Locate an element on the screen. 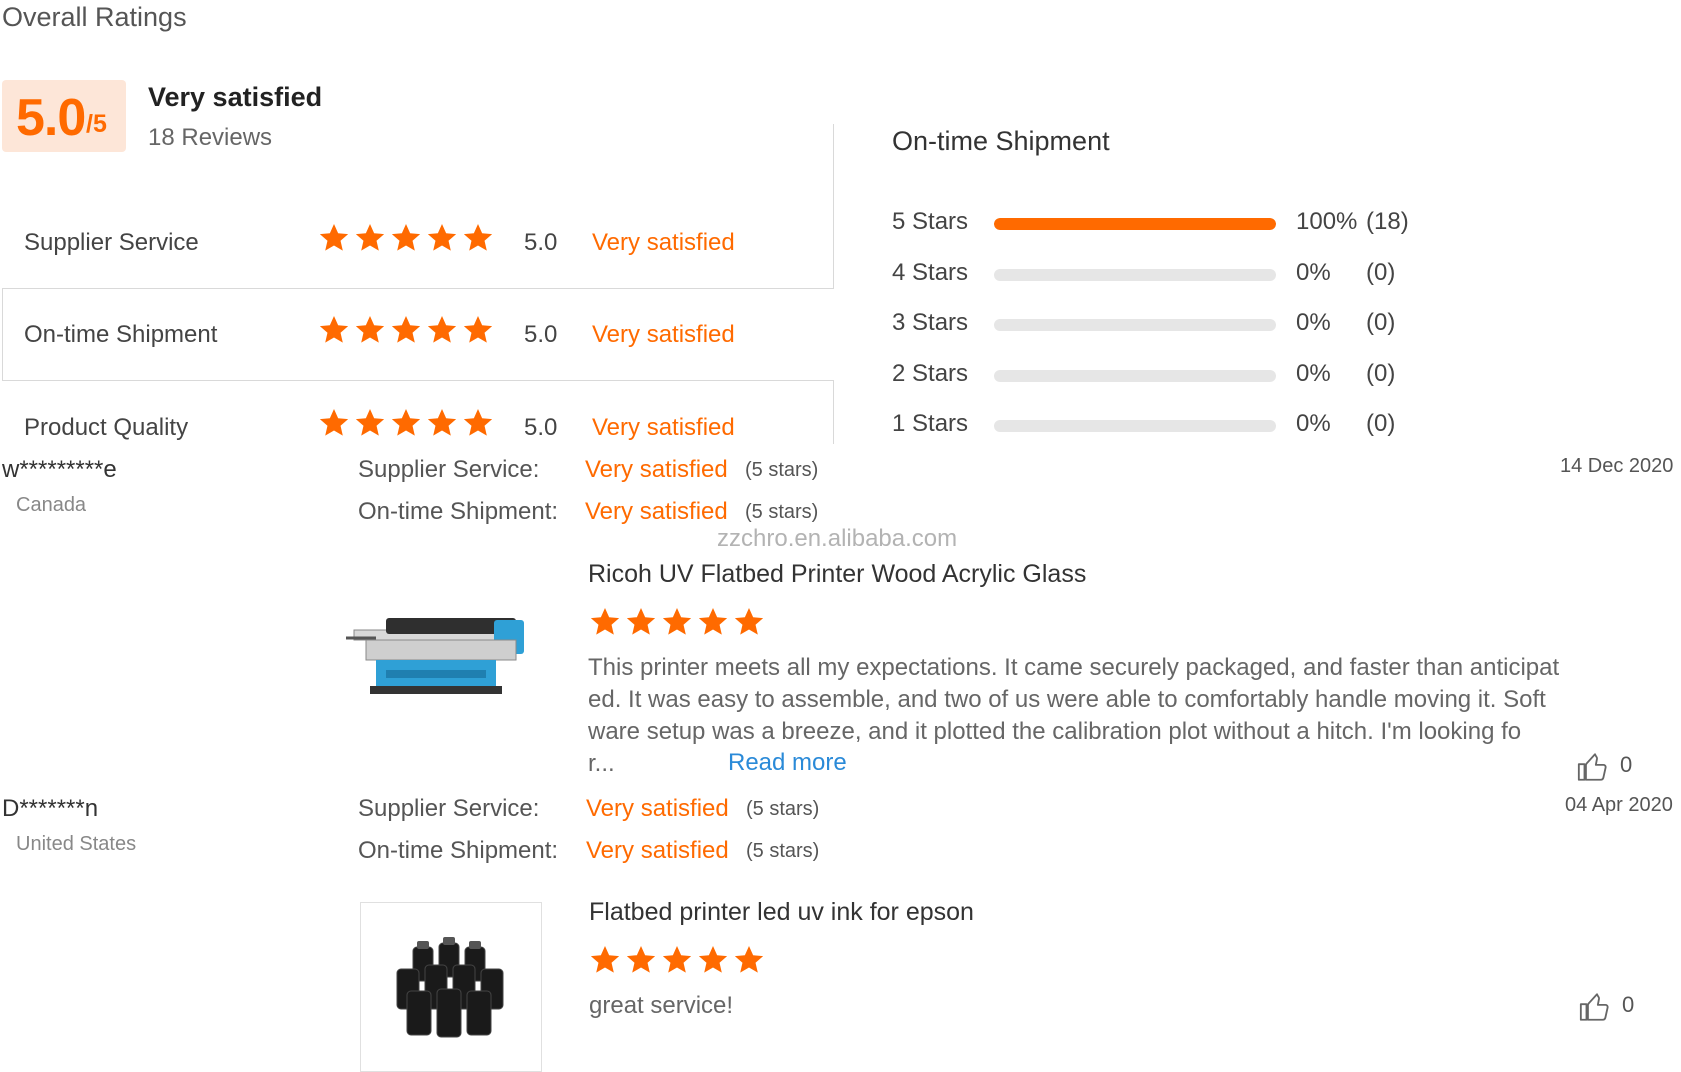 This screenshot has width=1681, height=1072. criteria-name: Product Quality is located at coordinates (106, 427).